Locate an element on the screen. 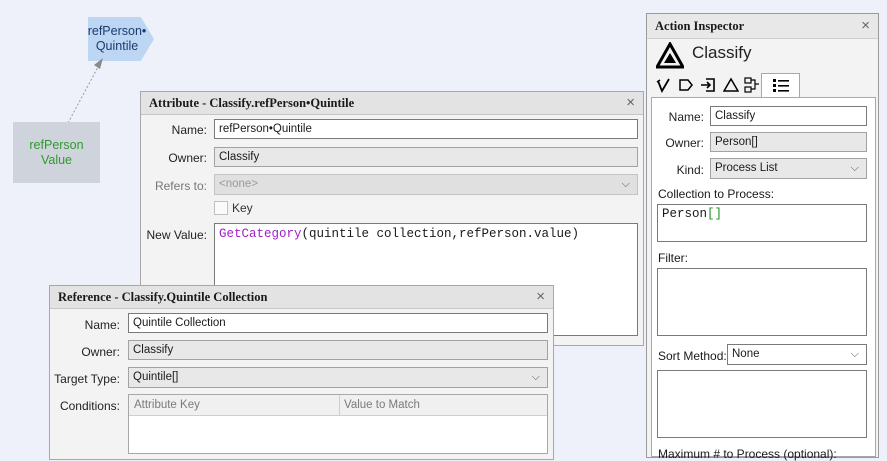 This screenshot has height=461, width=887. tab-list is located at coordinates (780, 85).